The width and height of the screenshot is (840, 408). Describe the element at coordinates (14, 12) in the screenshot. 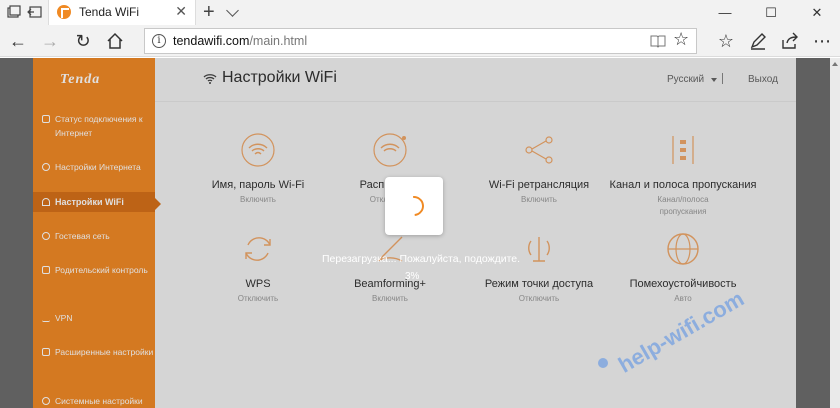

I see `tab-preview-icon` at that location.